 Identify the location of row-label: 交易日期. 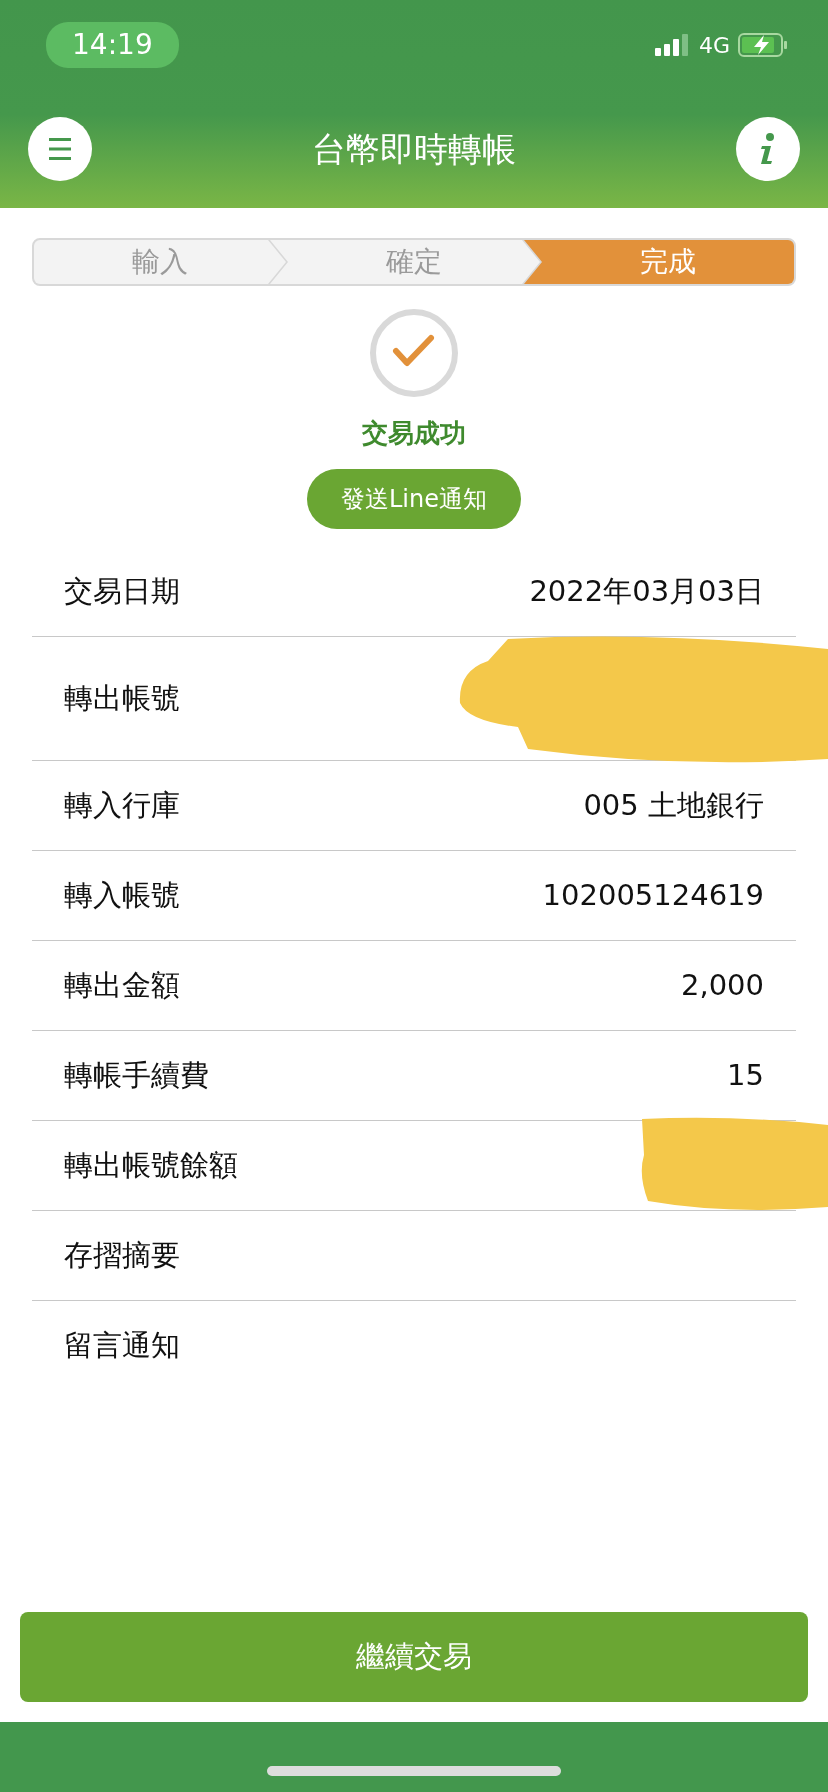
(122, 591).